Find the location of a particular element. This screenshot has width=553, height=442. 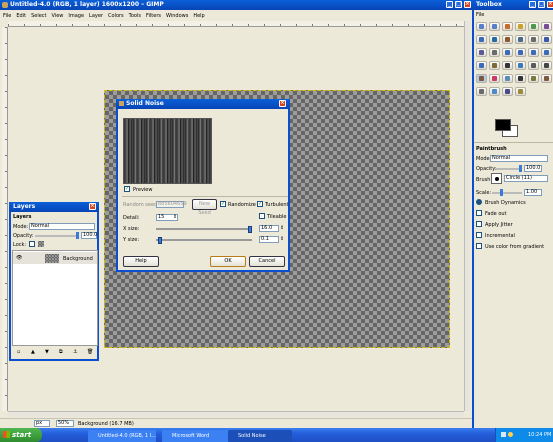

lower-layer-icon: ▼ is located at coordinates (47, 352).